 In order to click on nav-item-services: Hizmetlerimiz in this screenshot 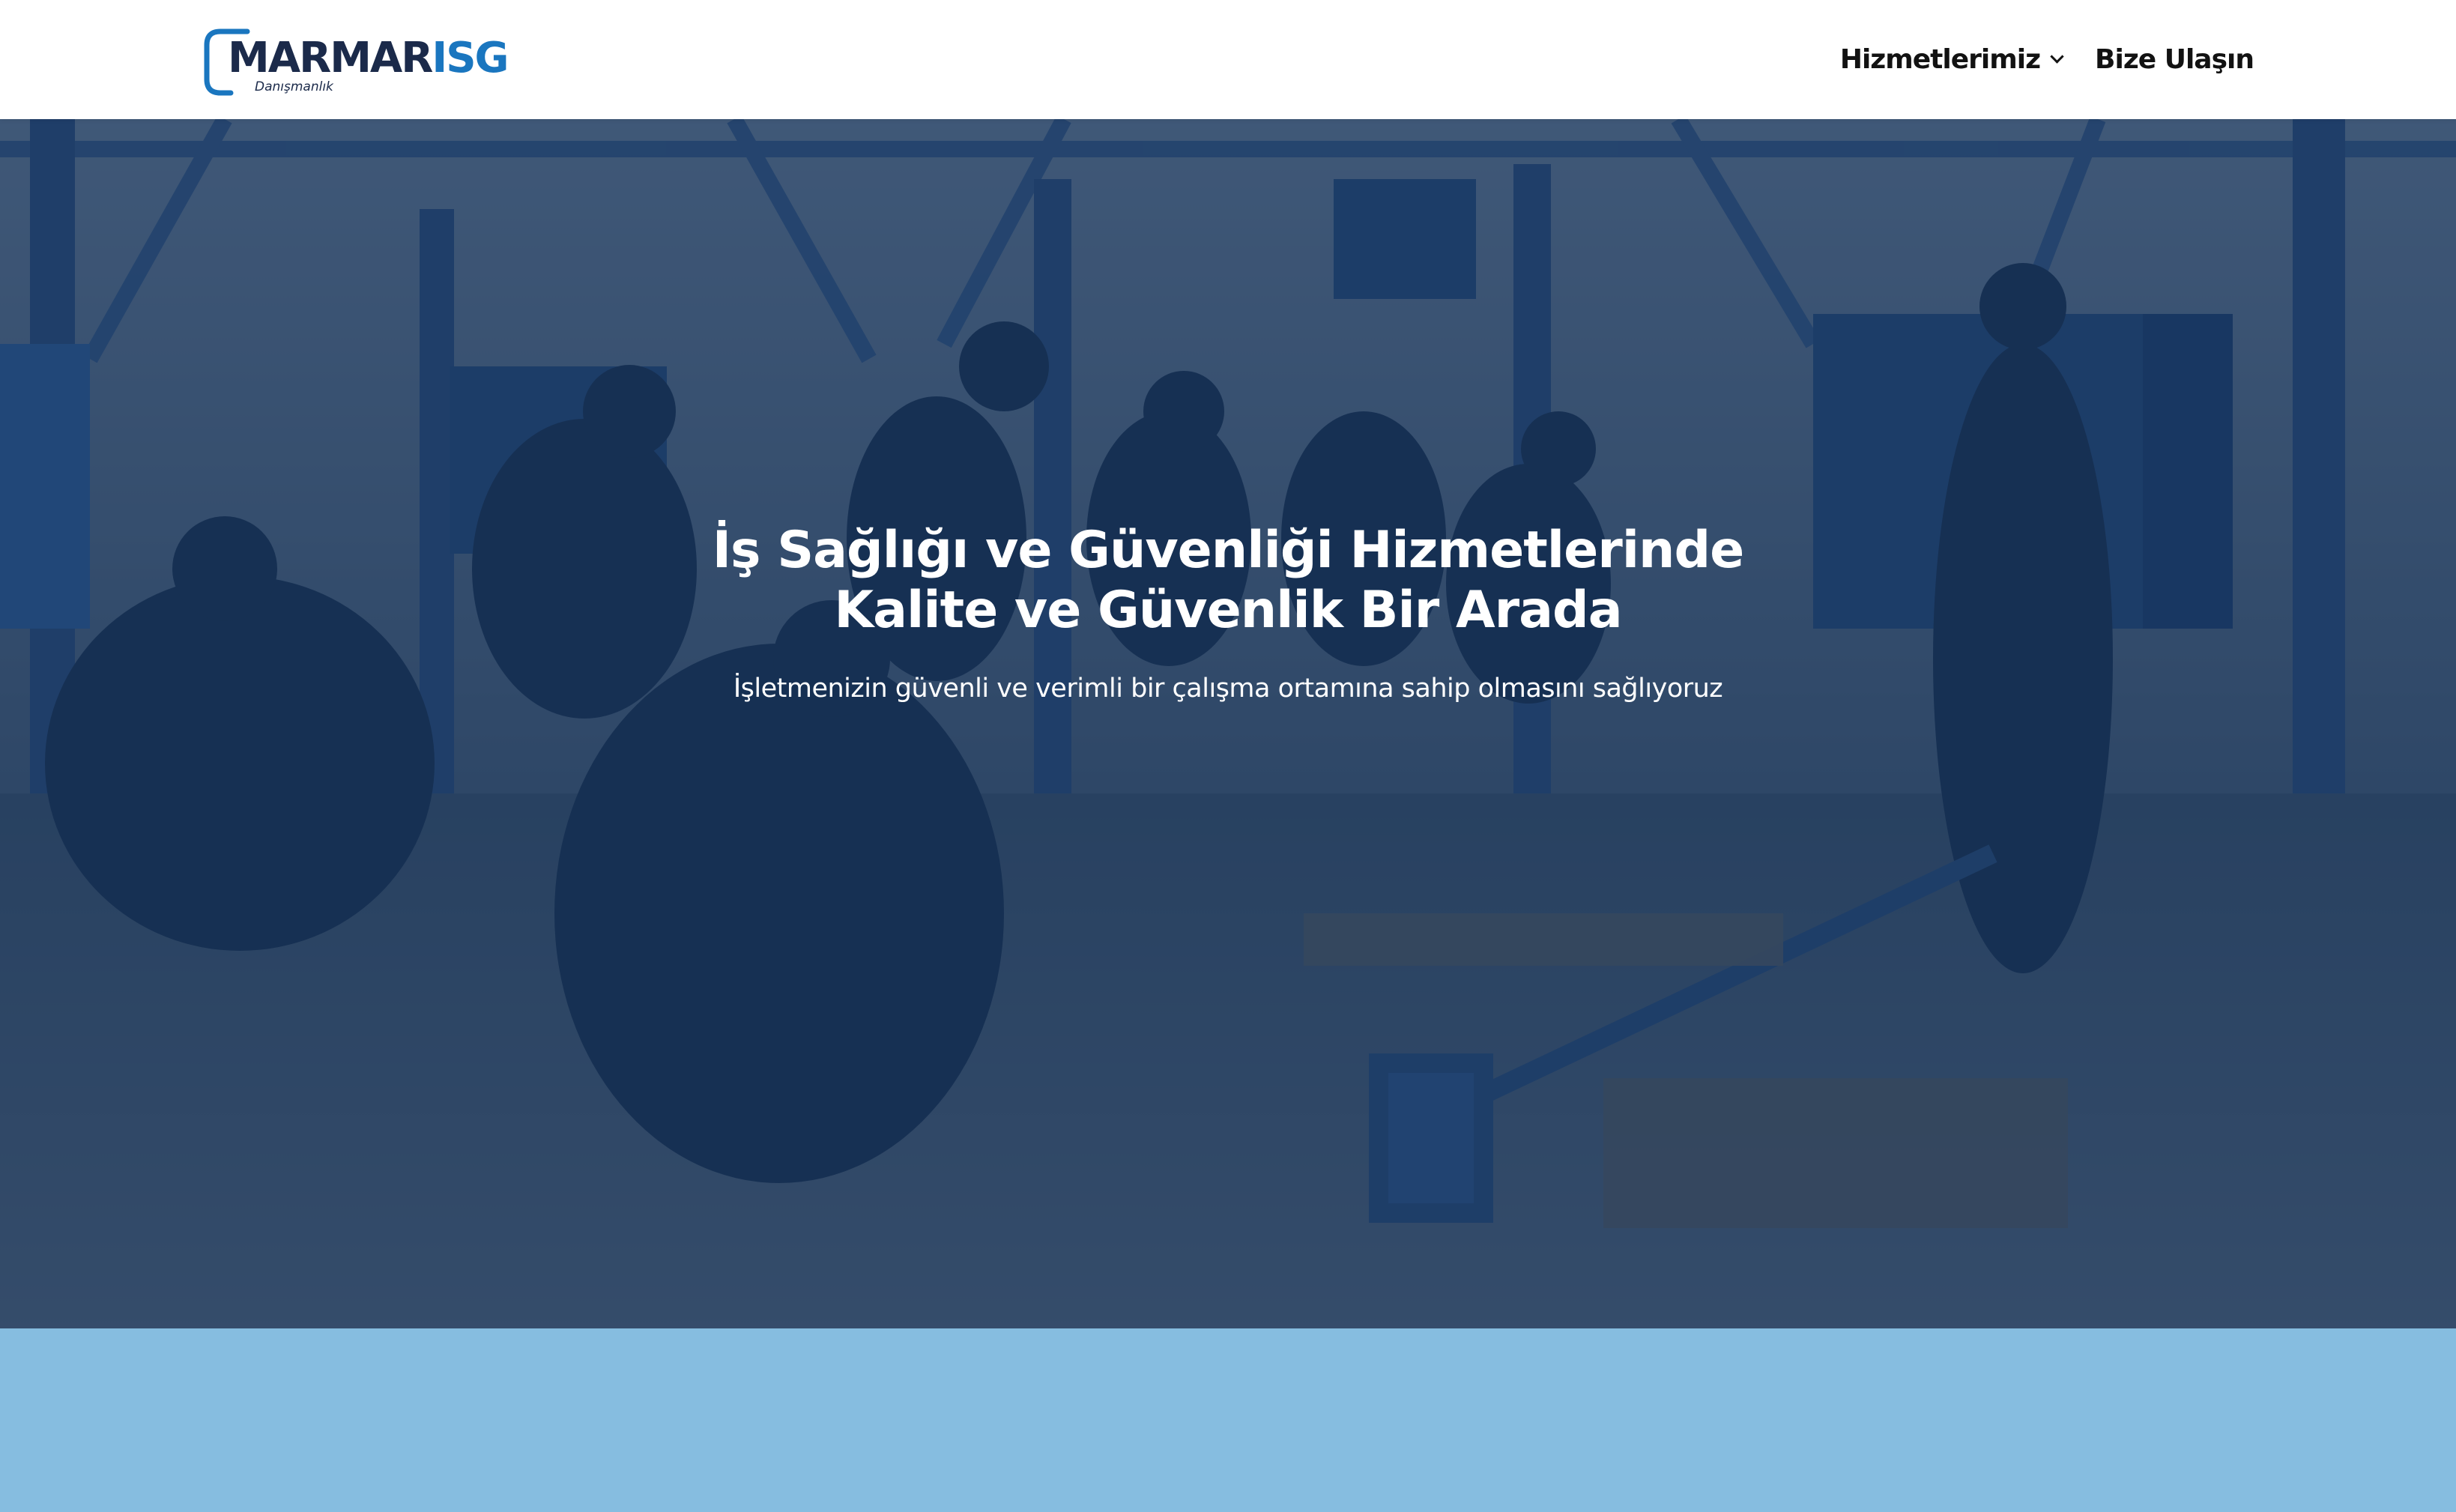, I will do `click(1951, 59)`.